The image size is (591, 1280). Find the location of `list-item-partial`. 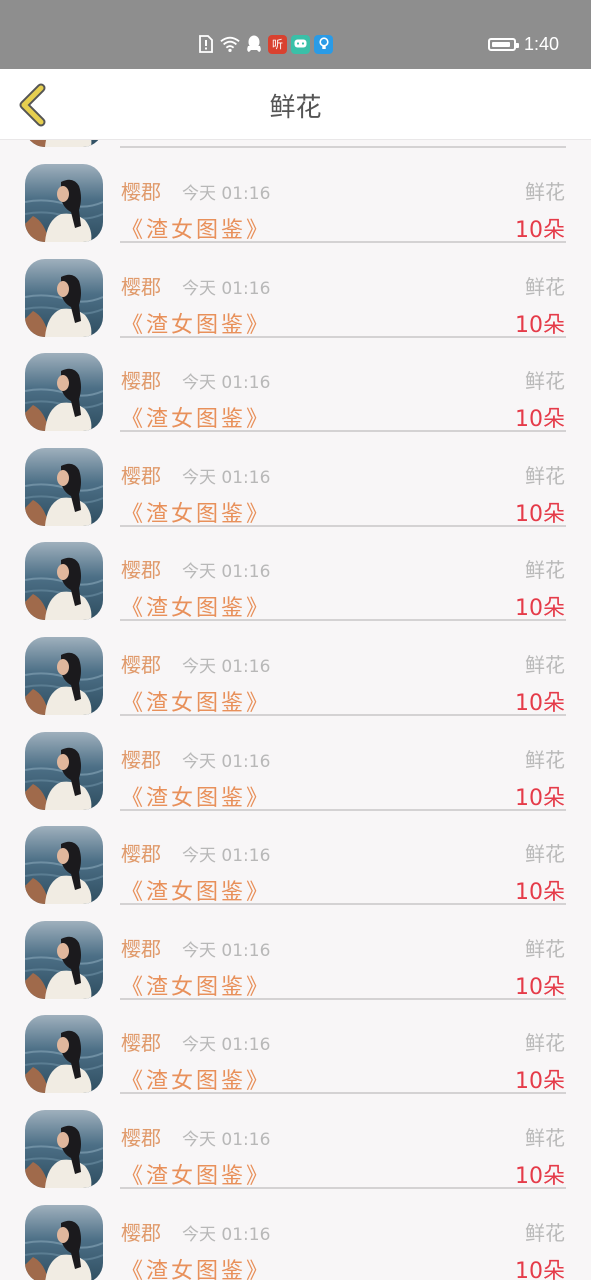

list-item-partial is located at coordinates (295, 144).